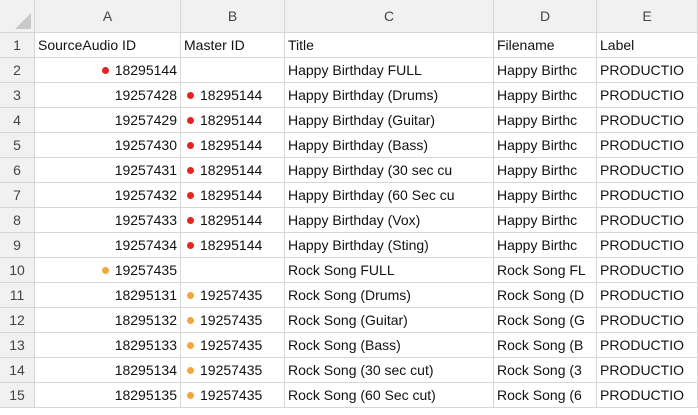 The width and height of the screenshot is (698, 415). What do you see at coordinates (389, 95) in the screenshot?
I see `cell-c: Happy Birthday (Drums)` at bounding box center [389, 95].